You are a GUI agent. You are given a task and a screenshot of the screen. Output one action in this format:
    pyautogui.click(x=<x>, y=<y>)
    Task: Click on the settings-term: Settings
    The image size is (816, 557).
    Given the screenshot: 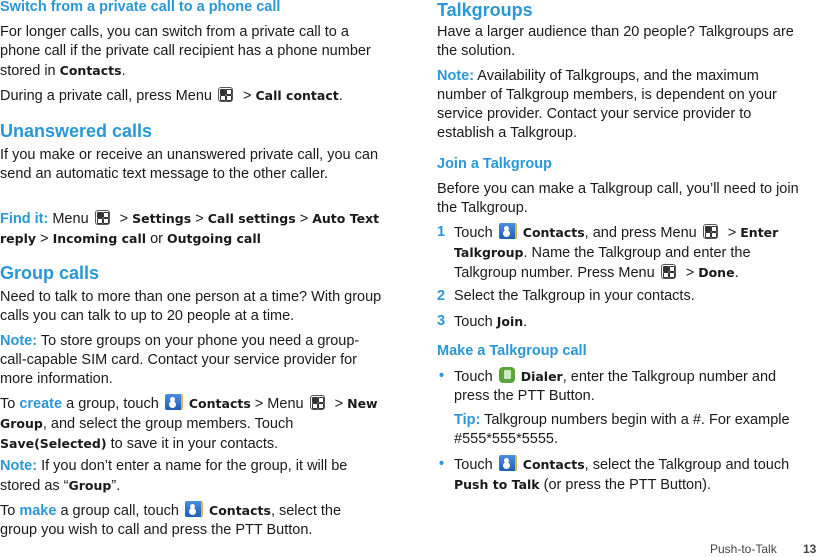 What is the action you would take?
    pyautogui.click(x=162, y=218)
    